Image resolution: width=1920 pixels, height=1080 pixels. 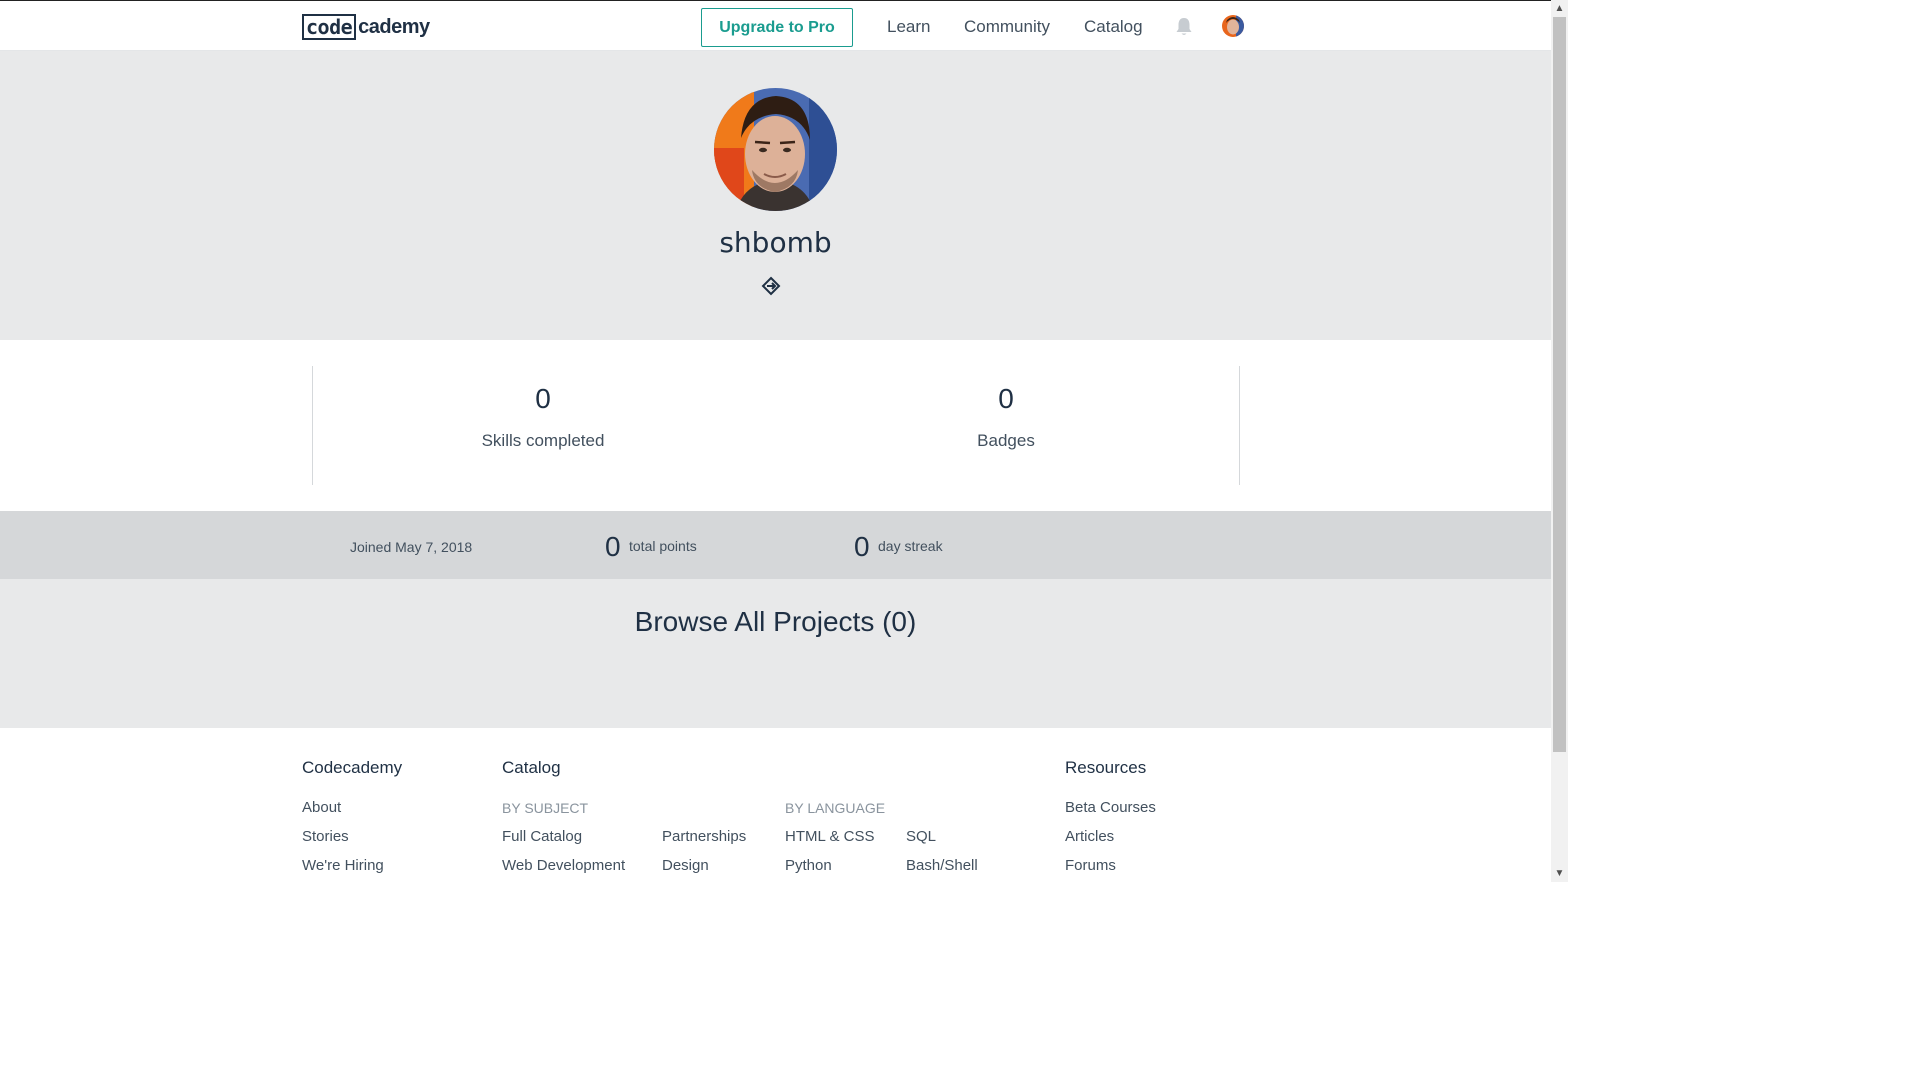 What do you see at coordinates (775, 242) in the screenshot?
I see `username: shbomb` at bounding box center [775, 242].